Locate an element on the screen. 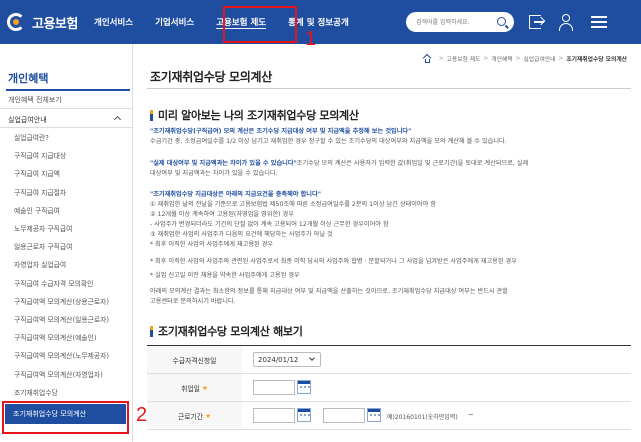  annotation-number-1: 1 is located at coordinates (311, 39).